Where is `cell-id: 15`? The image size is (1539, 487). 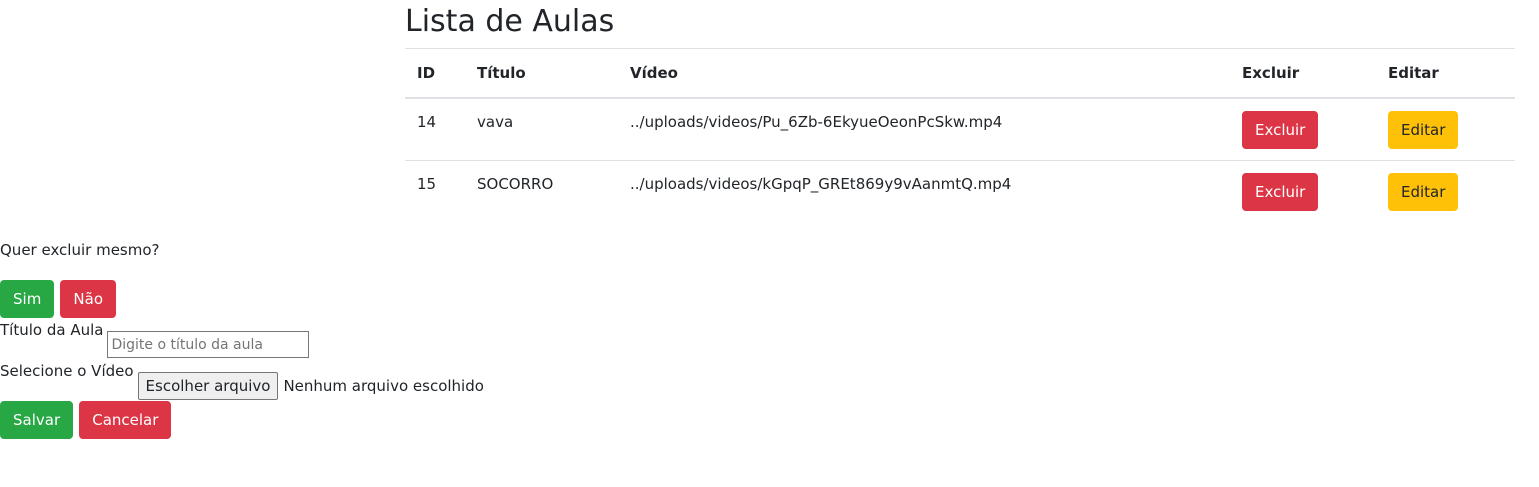 cell-id: 15 is located at coordinates (435, 190).